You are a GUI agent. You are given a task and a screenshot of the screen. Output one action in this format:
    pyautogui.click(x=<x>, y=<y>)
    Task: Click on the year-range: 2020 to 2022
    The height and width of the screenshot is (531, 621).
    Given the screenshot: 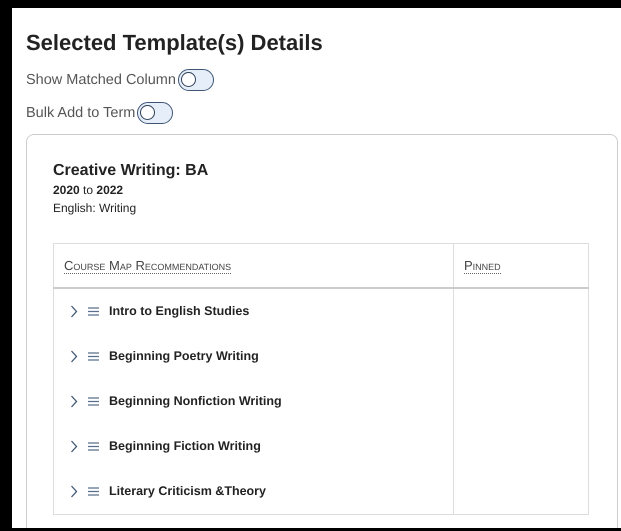 What is the action you would take?
    pyautogui.click(x=88, y=190)
    